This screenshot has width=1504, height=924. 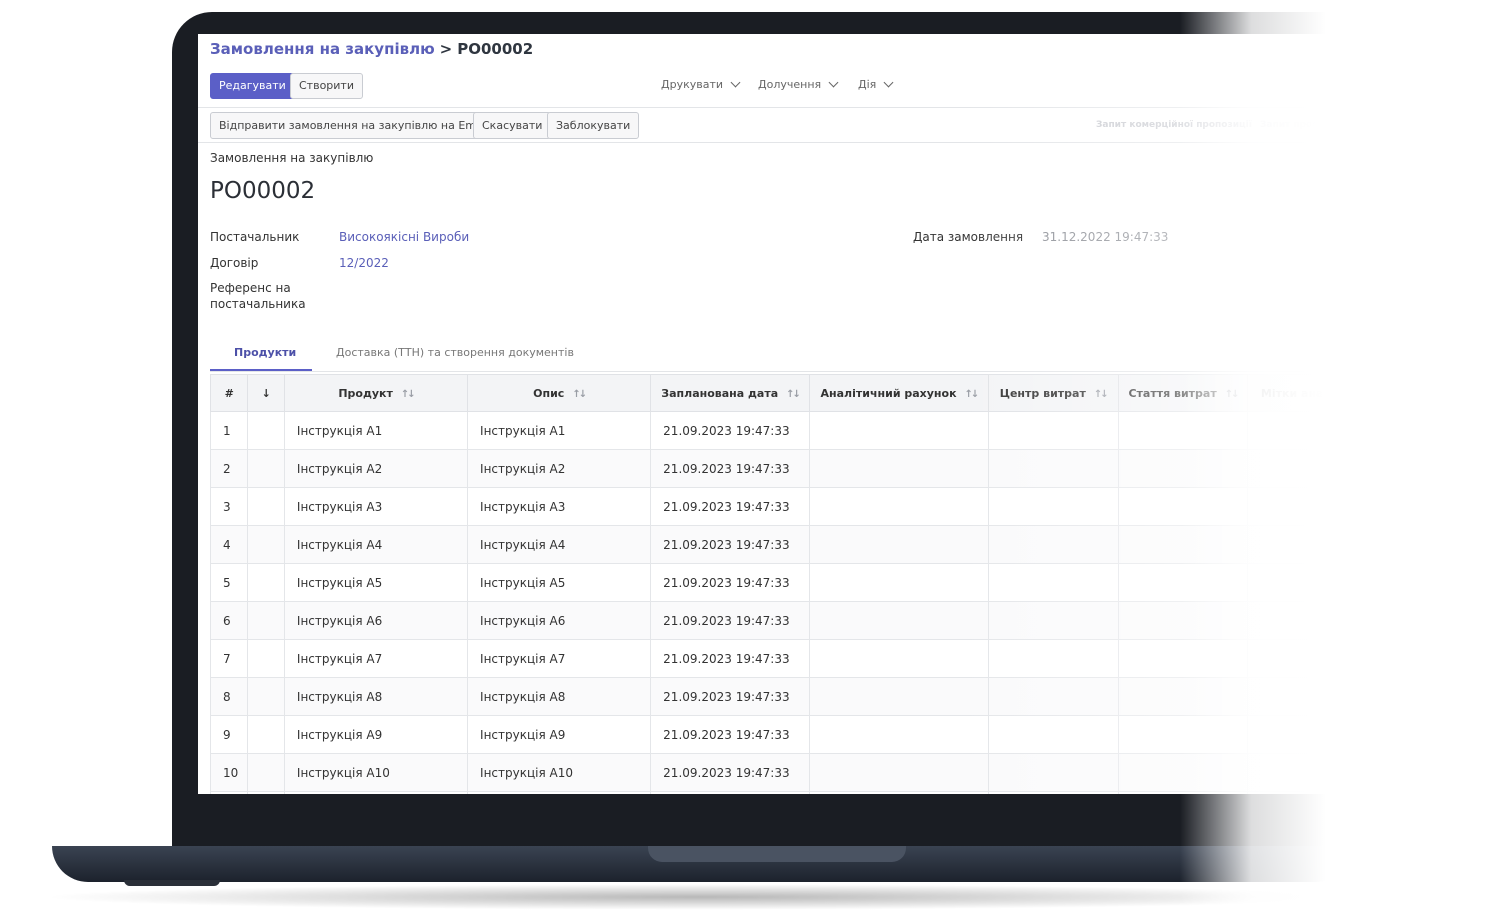 What do you see at coordinates (376, 393) in the screenshot?
I see `column-header-product: Продукт ↑↓` at bounding box center [376, 393].